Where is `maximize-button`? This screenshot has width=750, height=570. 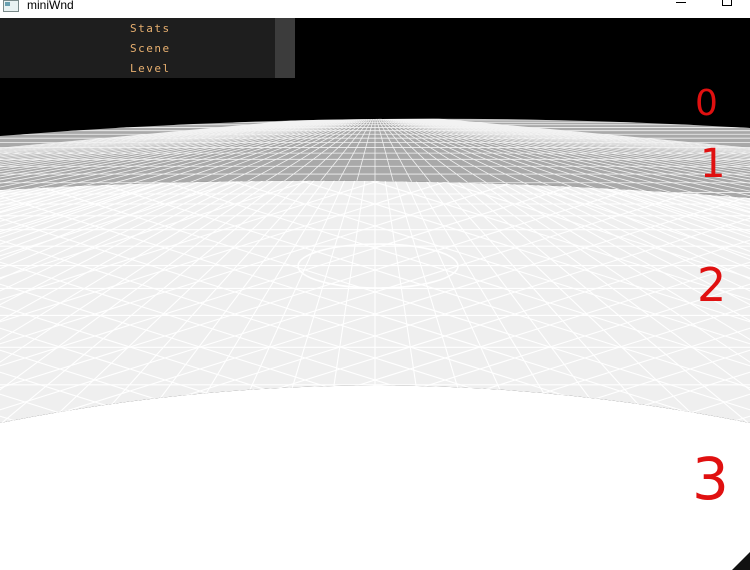 maximize-button is located at coordinates (727, 9).